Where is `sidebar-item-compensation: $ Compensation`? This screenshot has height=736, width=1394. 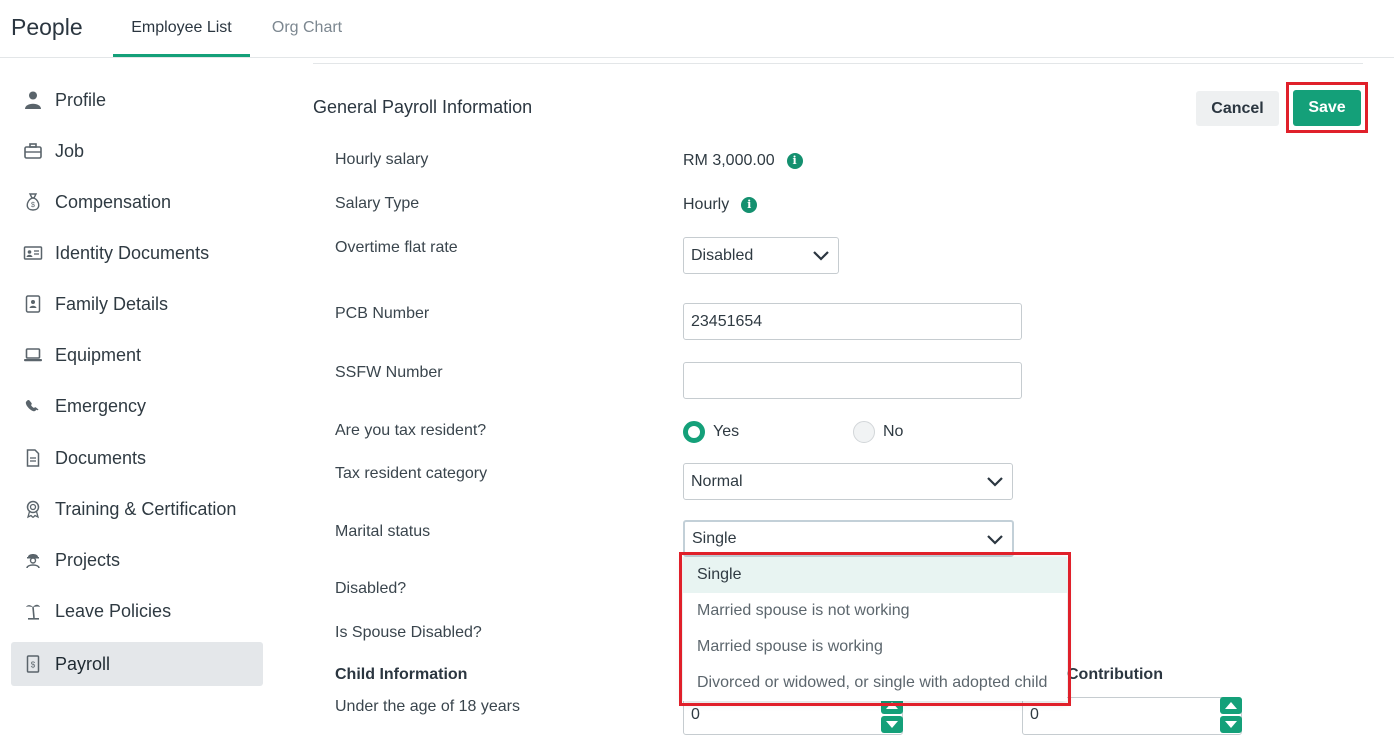 sidebar-item-compensation: $ Compensation is located at coordinates (137, 202).